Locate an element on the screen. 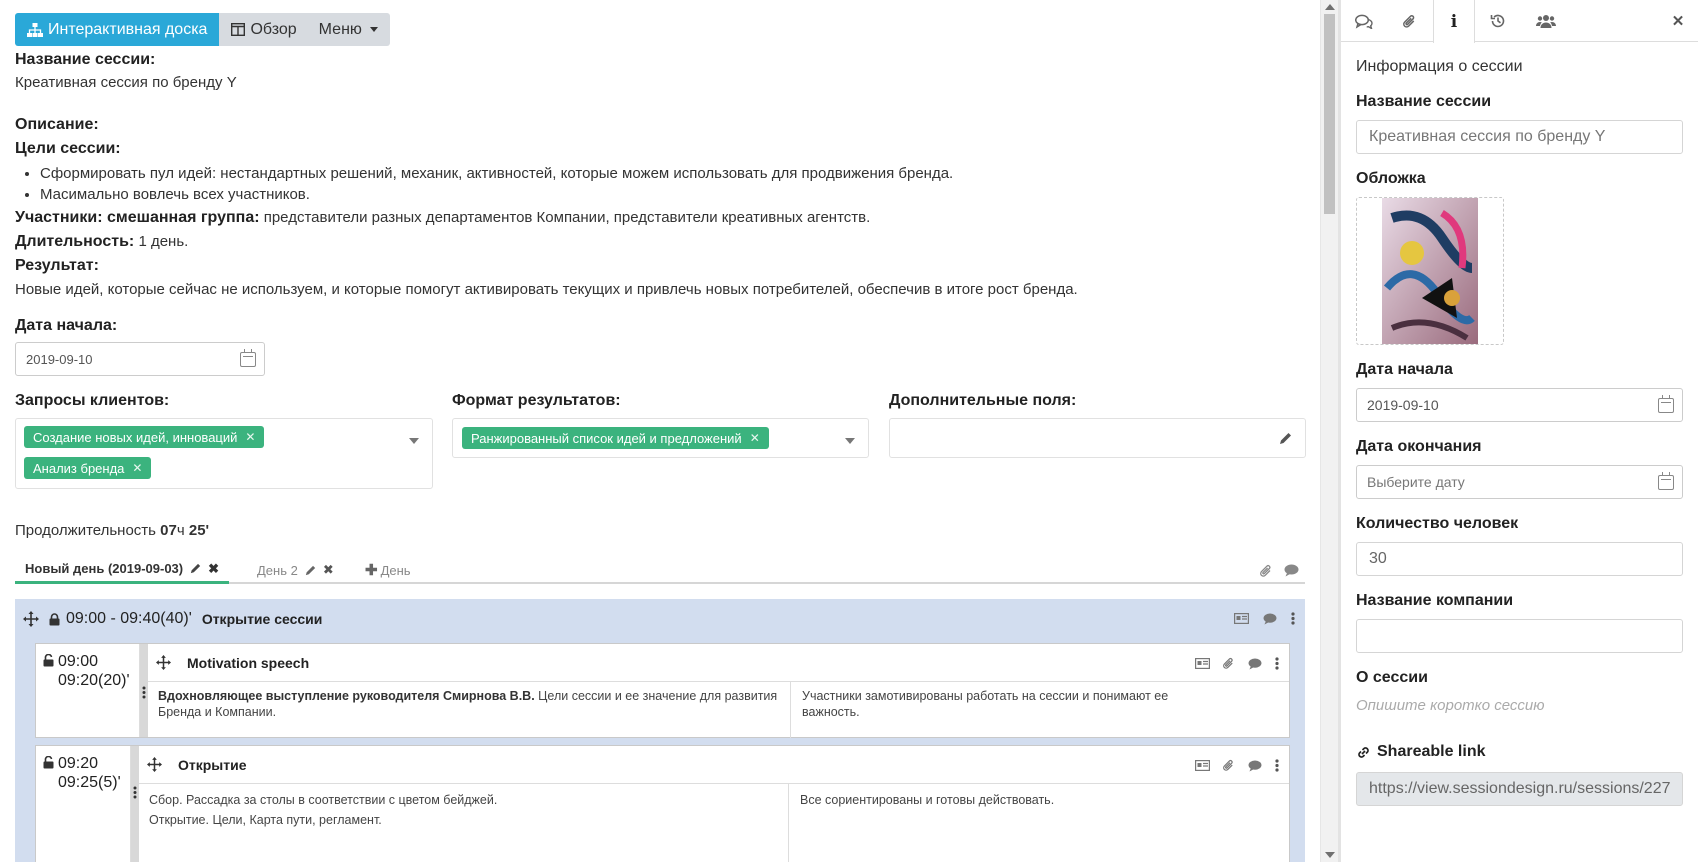 The image size is (1698, 862). item-header: Motivation speech is located at coordinates (718, 663).